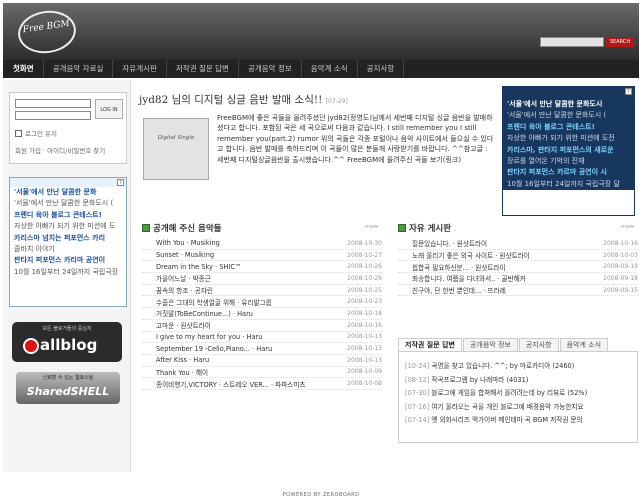 The image size is (642, 502). I want to click on item-title: 거짓말(ToBeContinue...) · Haru, so click(241, 313).